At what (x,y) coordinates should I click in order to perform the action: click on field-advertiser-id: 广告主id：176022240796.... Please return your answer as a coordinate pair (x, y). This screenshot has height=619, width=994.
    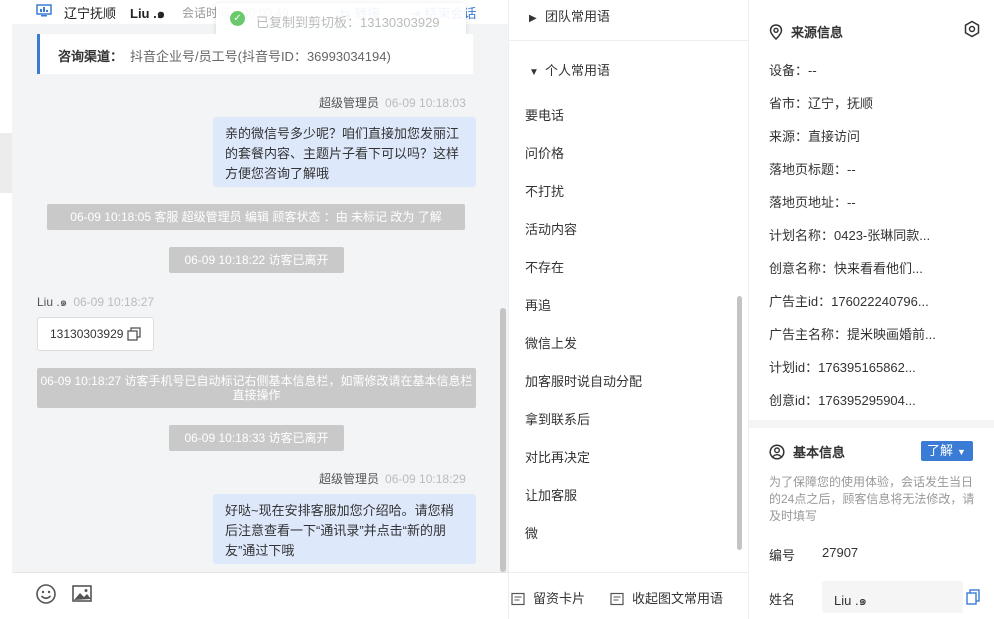
    Looking at the image, I should click on (849, 301).